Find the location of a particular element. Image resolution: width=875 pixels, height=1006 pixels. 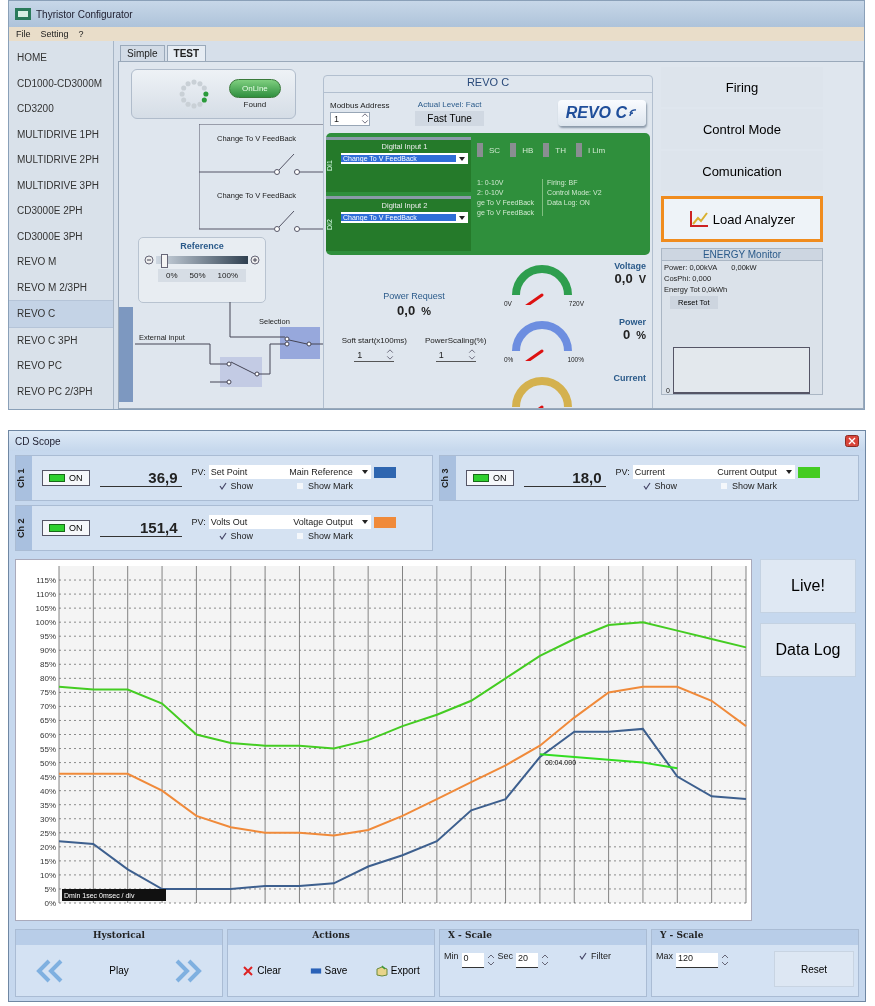

scrollbar is located at coordinates (126, 354).